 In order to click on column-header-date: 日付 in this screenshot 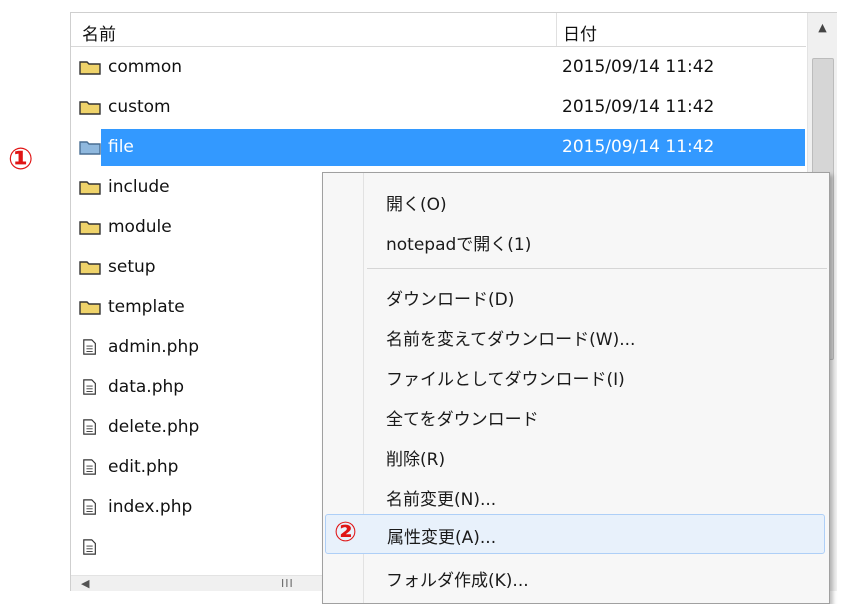, I will do `click(580, 32)`.